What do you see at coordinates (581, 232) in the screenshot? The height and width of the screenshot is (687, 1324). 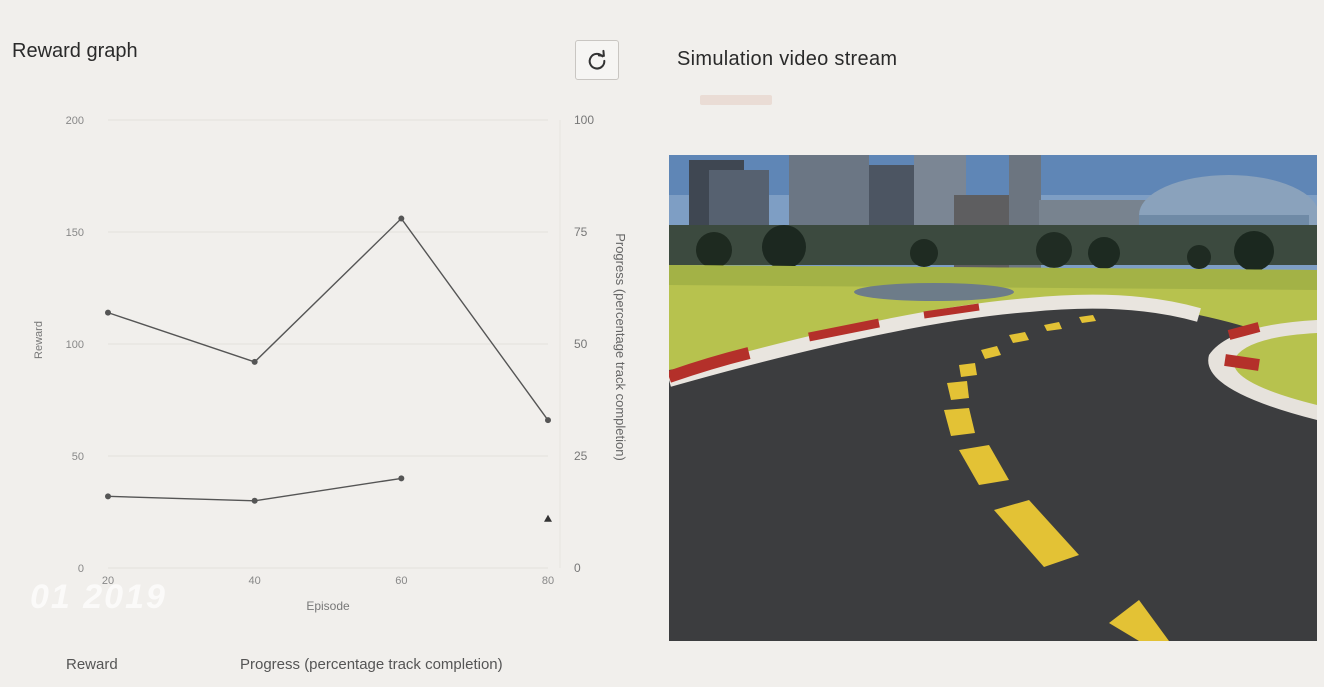 I see `y2-tick-label: 75` at bounding box center [581, 232].